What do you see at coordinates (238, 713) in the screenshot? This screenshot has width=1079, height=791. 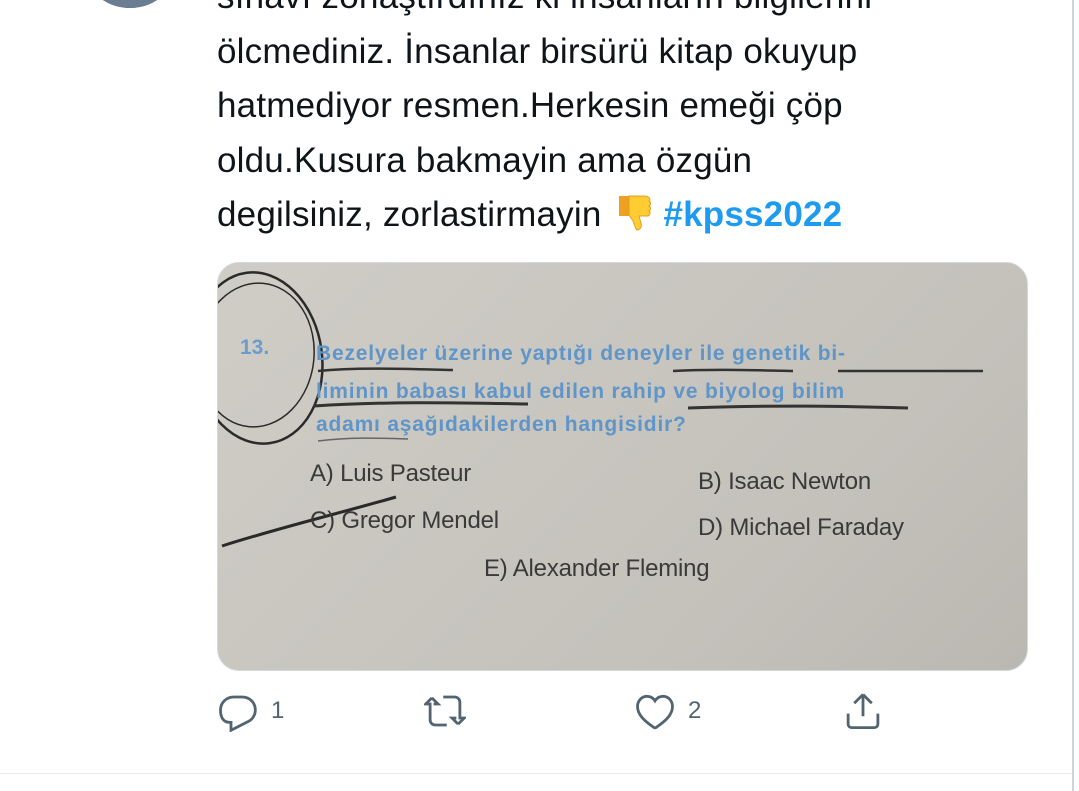 I see `reply-icon` at bounding box center [238, 713].